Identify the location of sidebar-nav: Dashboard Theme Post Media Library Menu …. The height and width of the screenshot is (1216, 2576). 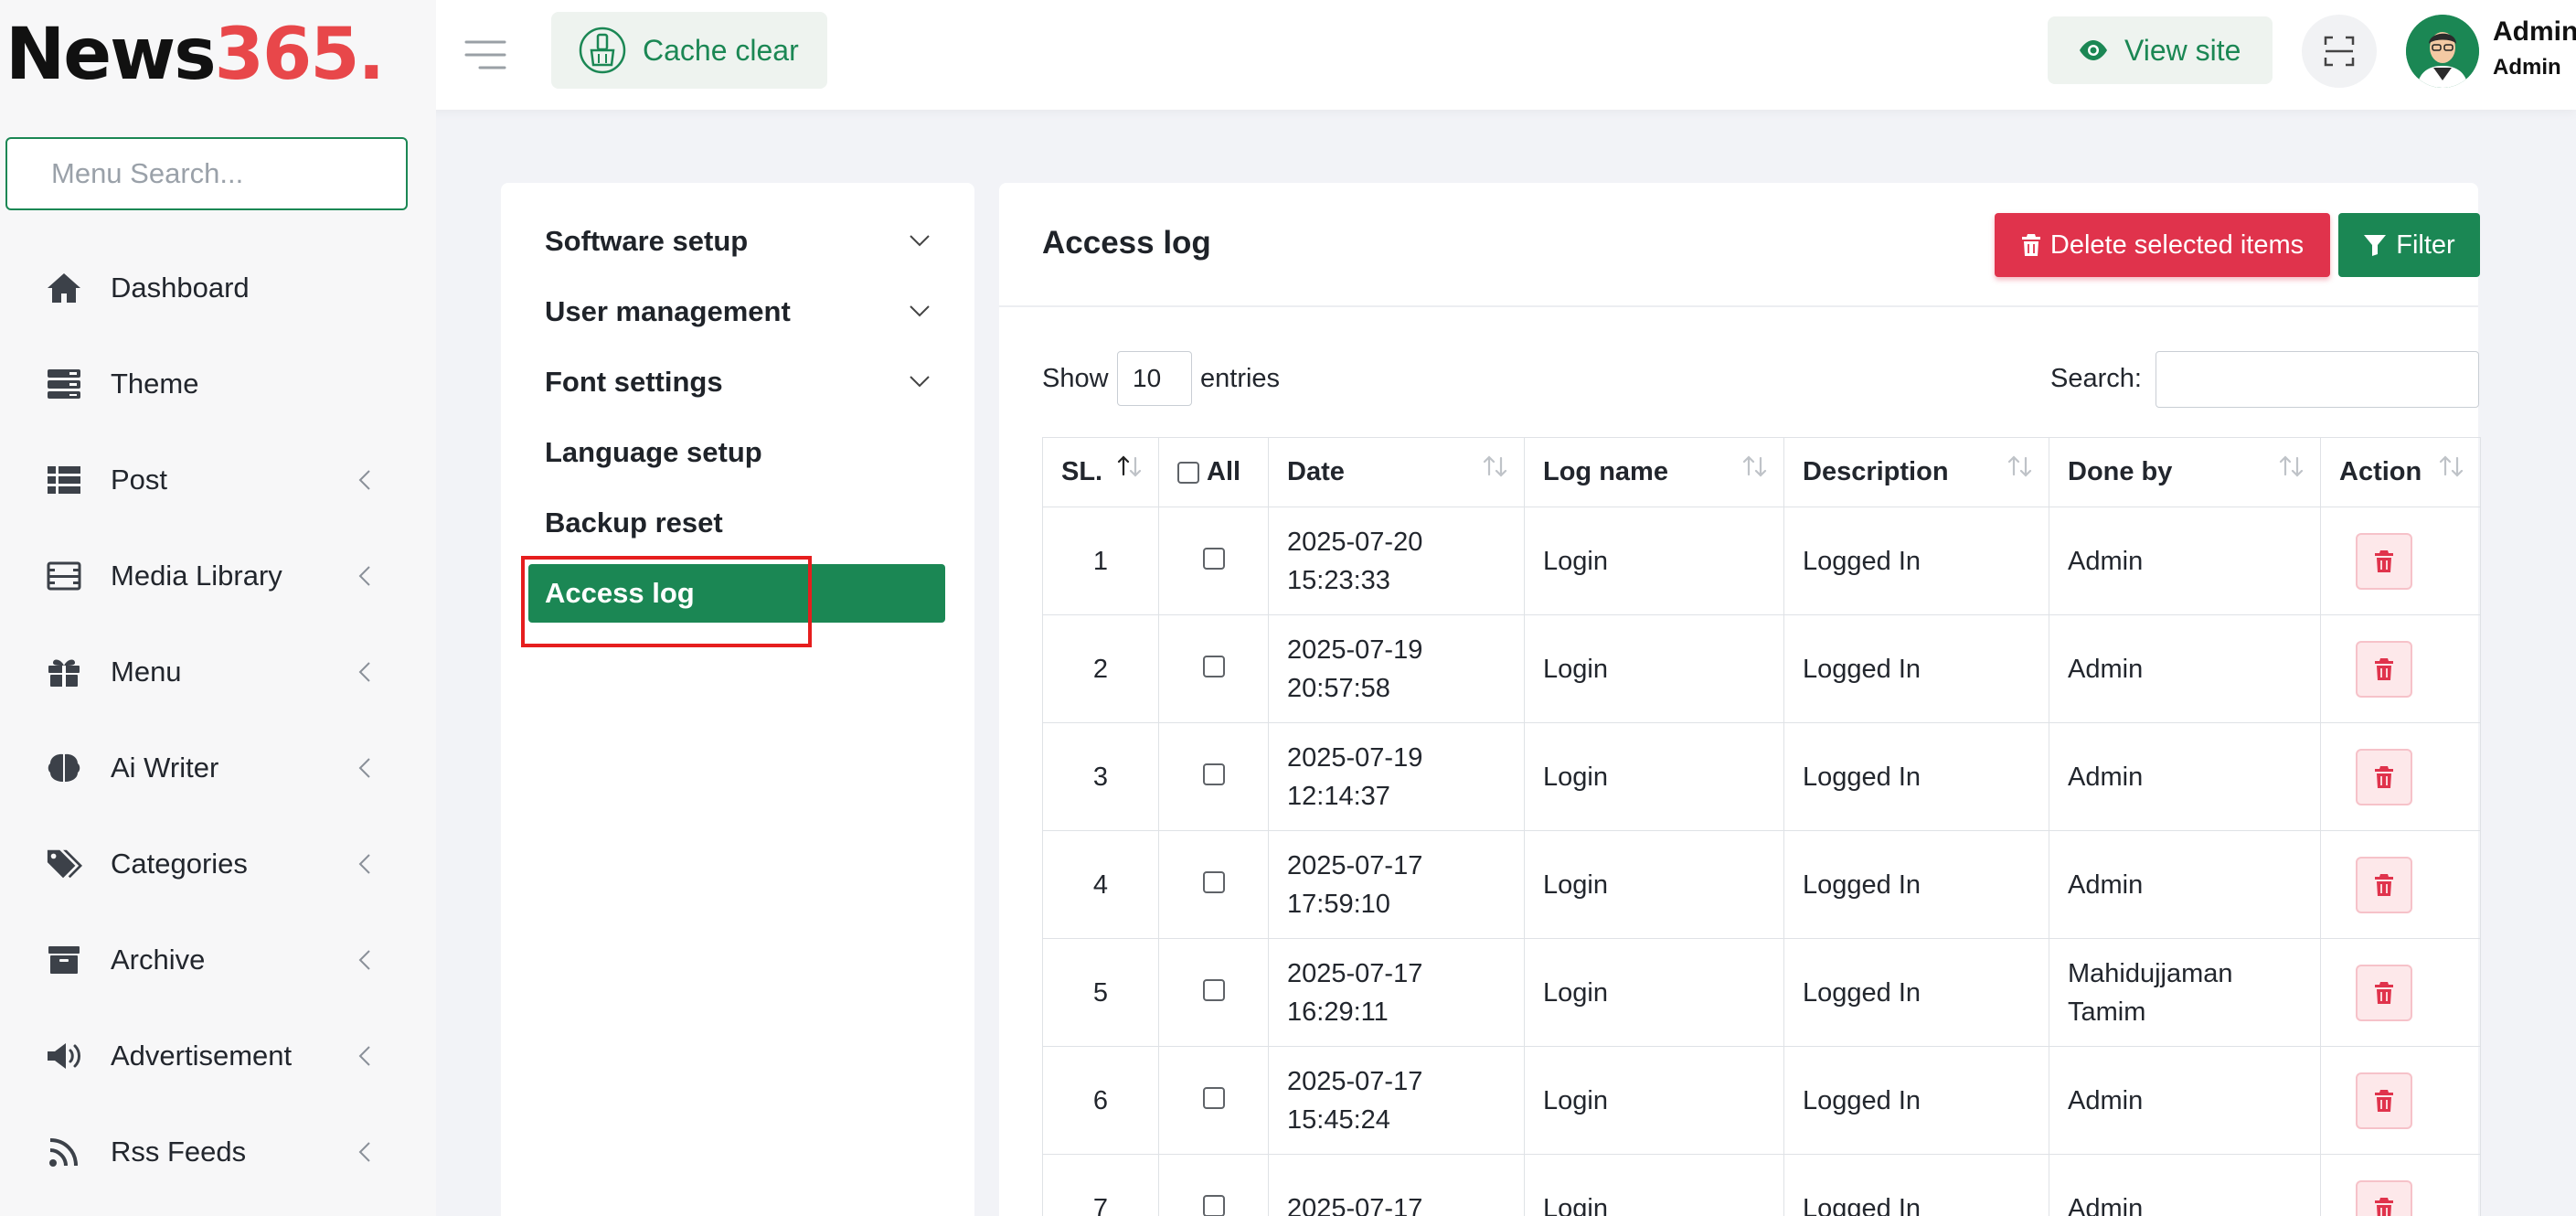
(218, 720).